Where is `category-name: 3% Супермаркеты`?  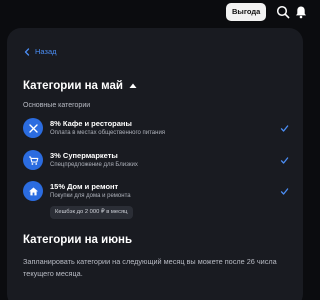
category-name: 3% Супермаркеты is located at coordinates (84, 155).